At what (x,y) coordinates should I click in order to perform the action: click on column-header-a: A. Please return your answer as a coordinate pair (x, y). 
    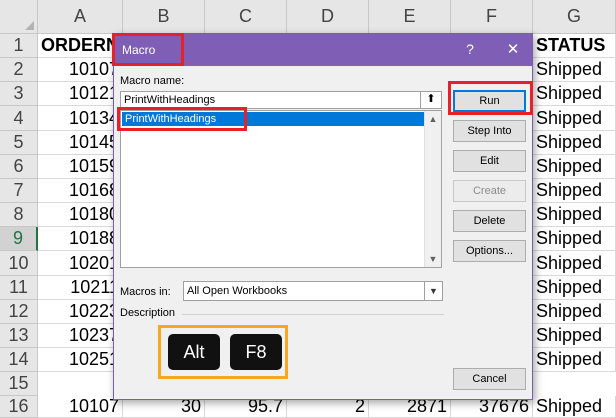
    Looking at the image, I should click on (80, 17).